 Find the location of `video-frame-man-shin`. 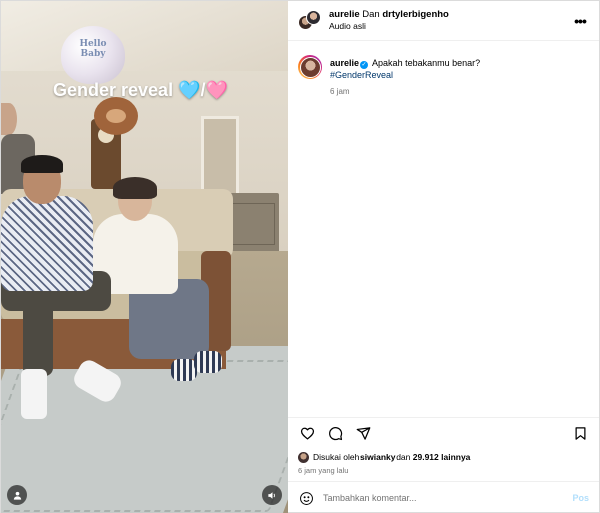

video-frame-man-shin is located at coordinates (38, 336).